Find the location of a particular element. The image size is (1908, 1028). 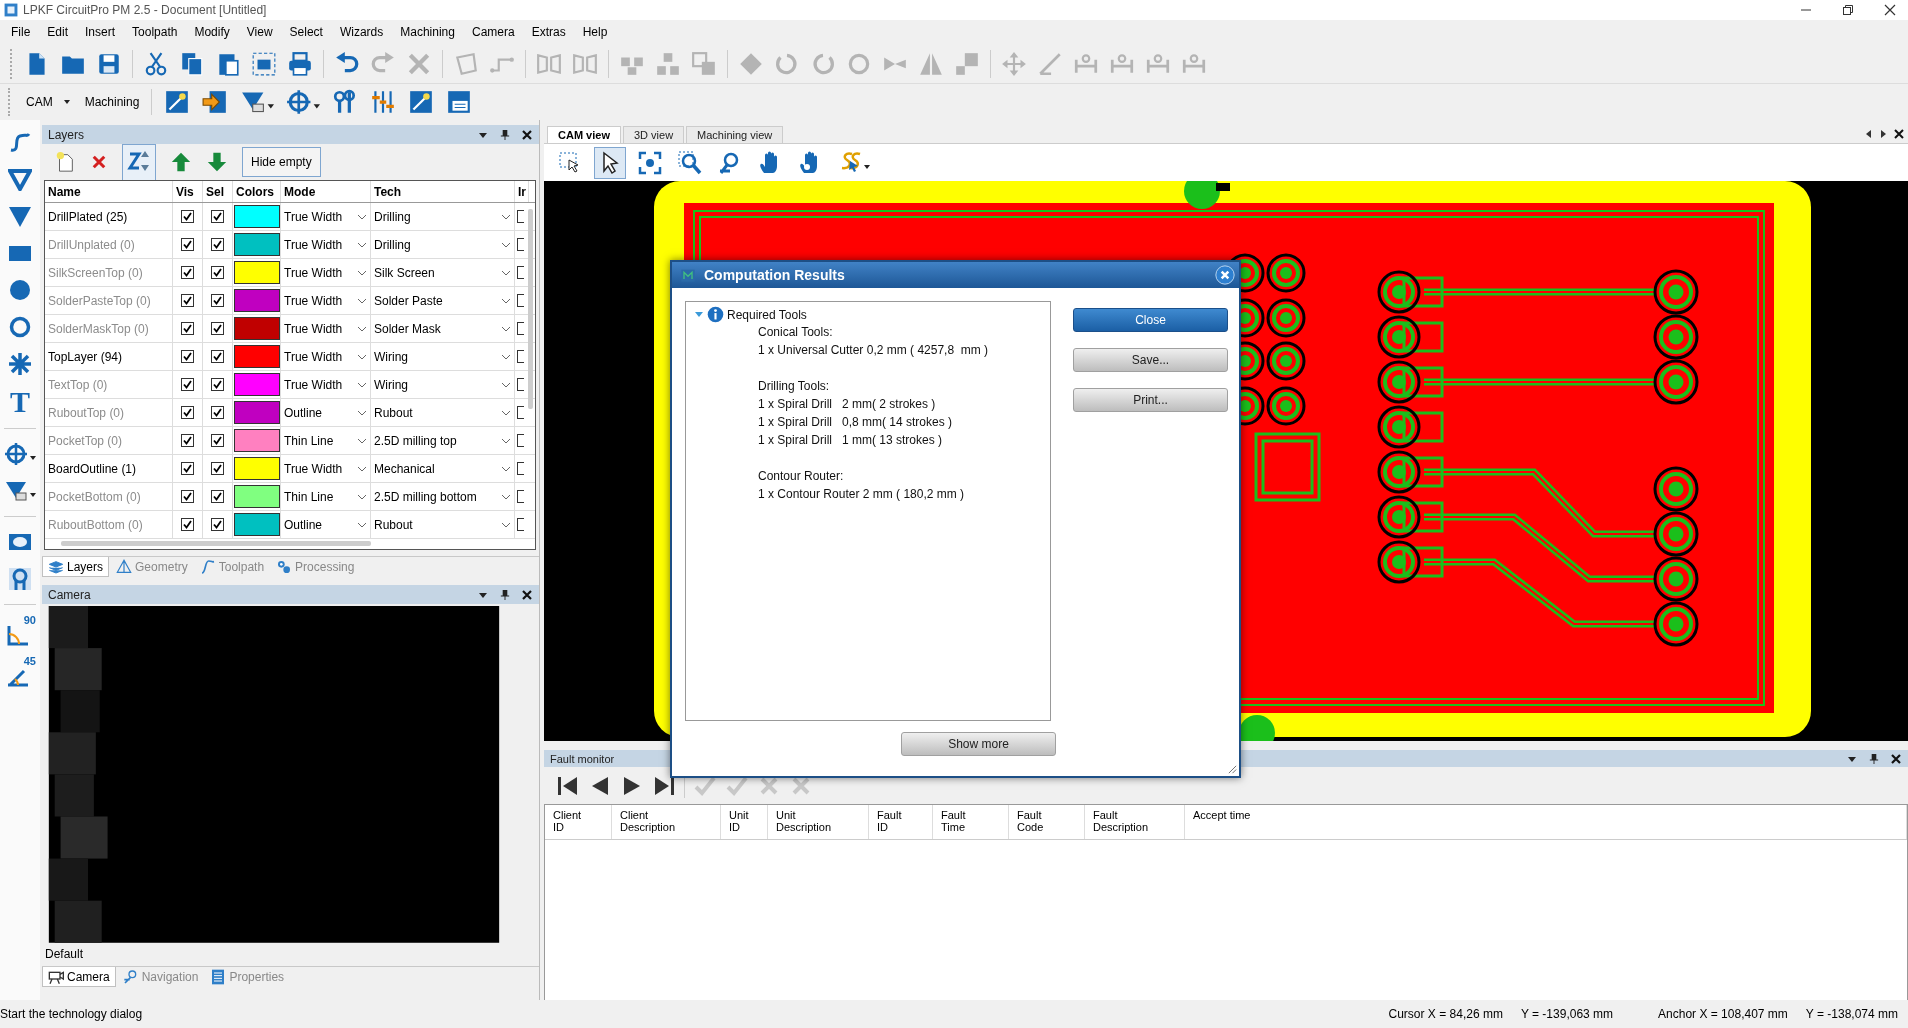

pointer-tool-button is located at coordinates (610, 162).